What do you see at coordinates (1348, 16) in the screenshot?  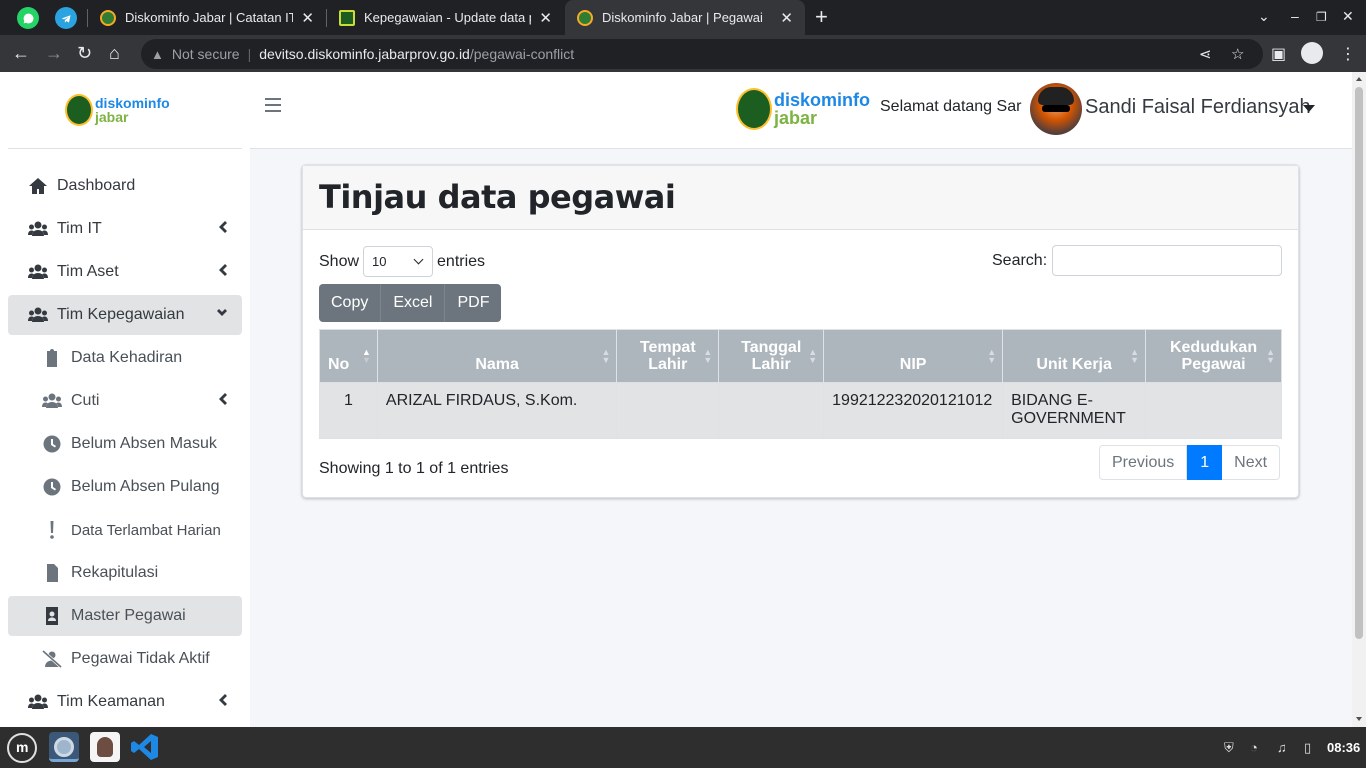 I see `close-window-icon: ✕` at bounding box center [1348, 16].